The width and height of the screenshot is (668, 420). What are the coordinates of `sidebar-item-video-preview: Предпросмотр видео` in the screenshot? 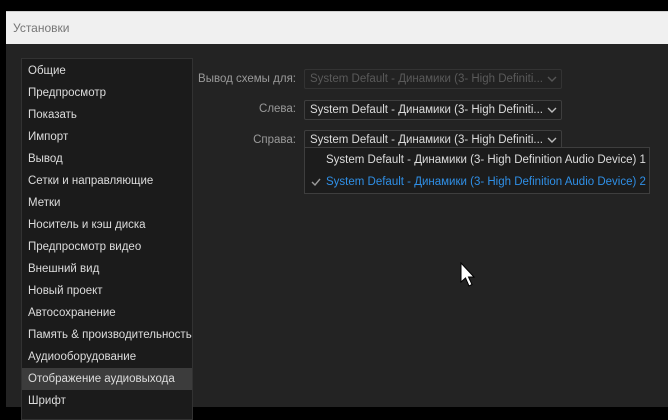 It's located at (107, 247).